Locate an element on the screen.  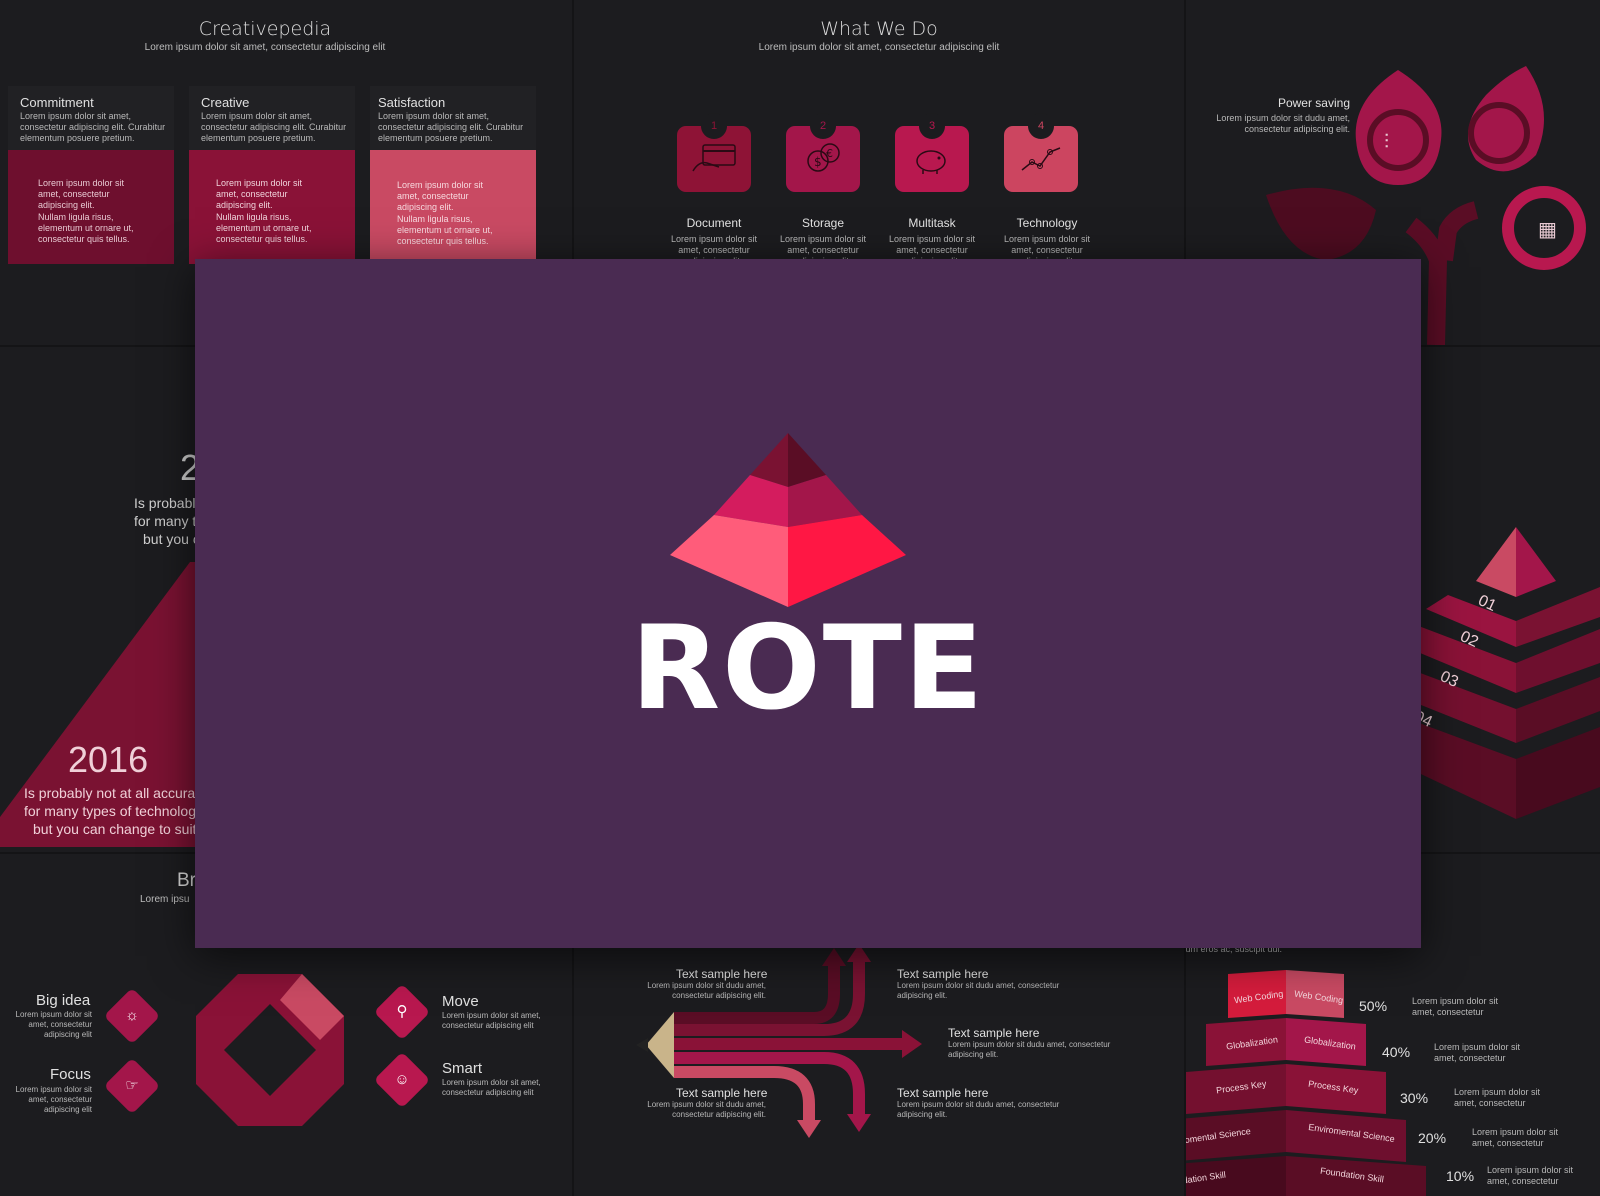
move-diamond: ⚲ is located at coordinates (402, 1012).